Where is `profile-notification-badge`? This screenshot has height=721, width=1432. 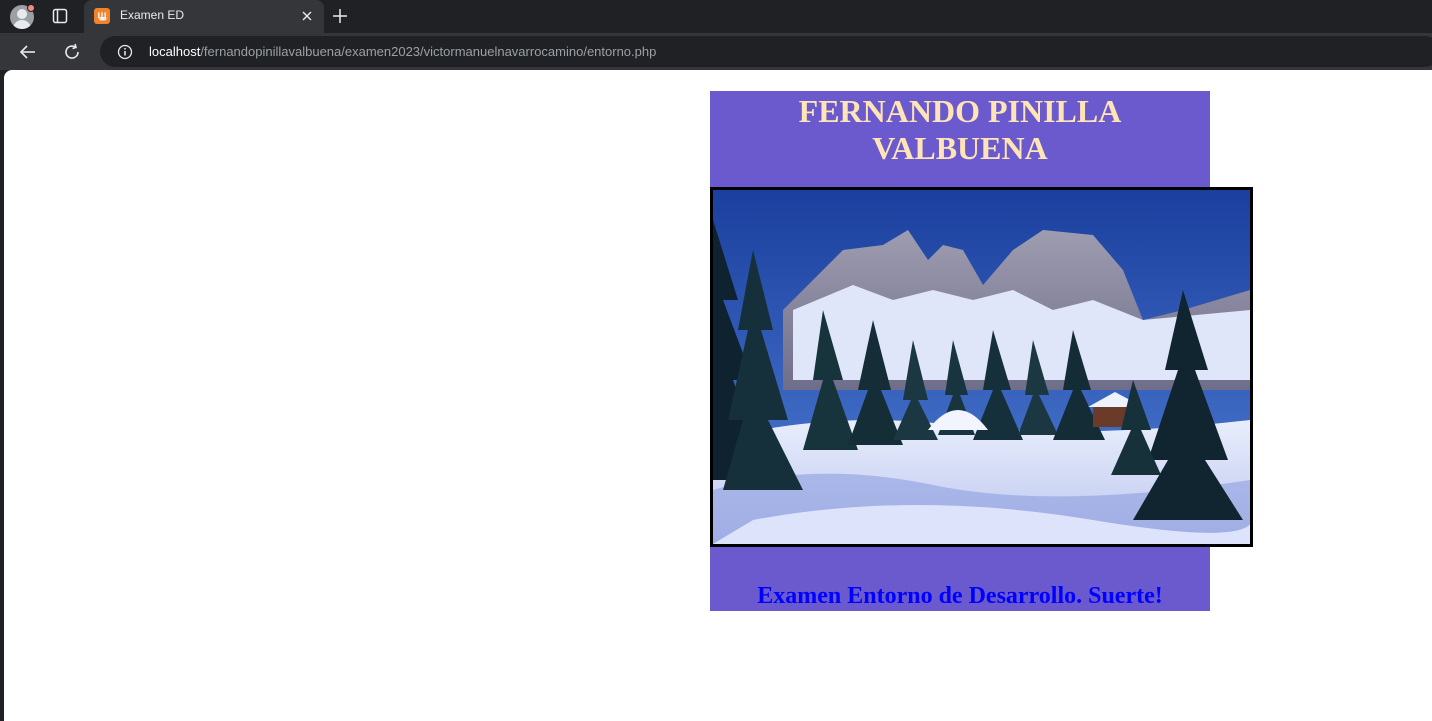
profile-notification-badge is located at coordinates (31, 8).